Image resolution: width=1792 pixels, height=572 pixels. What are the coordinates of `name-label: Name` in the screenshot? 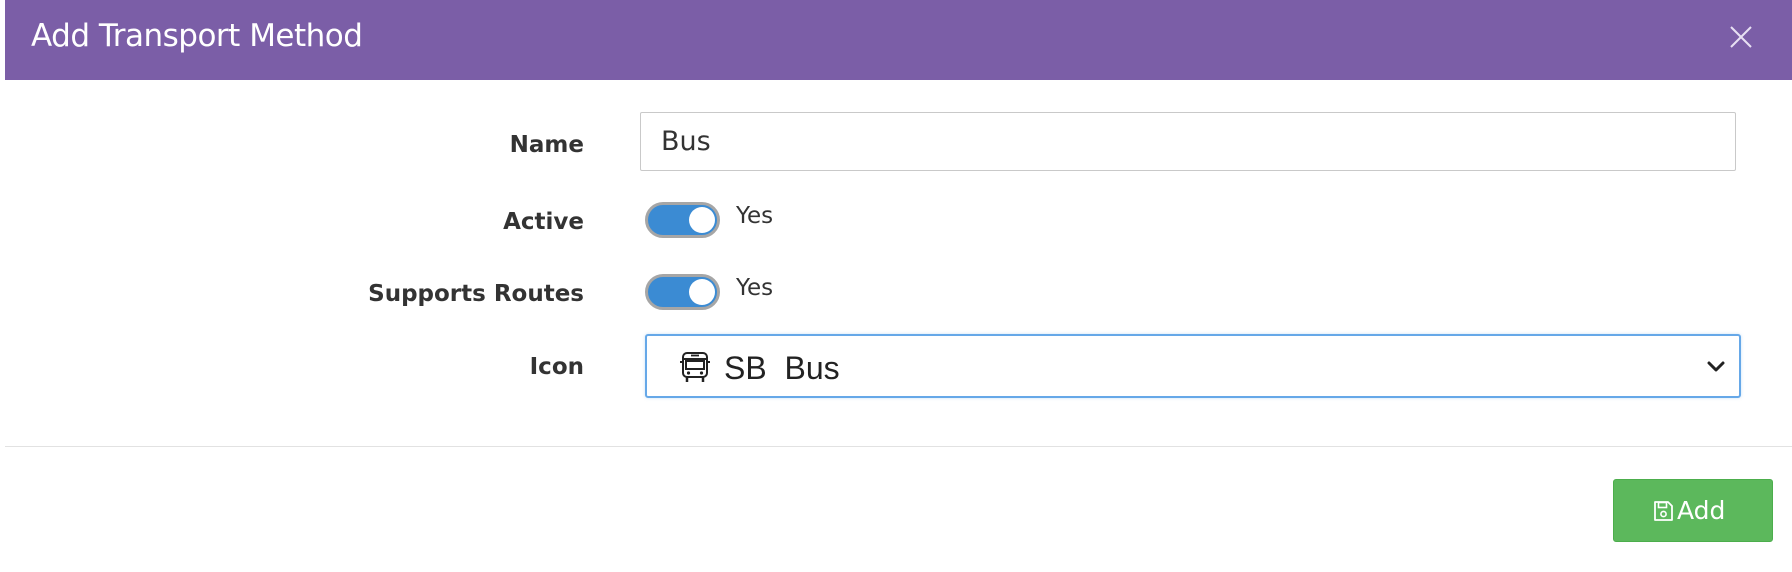 It's located at (546, 145).